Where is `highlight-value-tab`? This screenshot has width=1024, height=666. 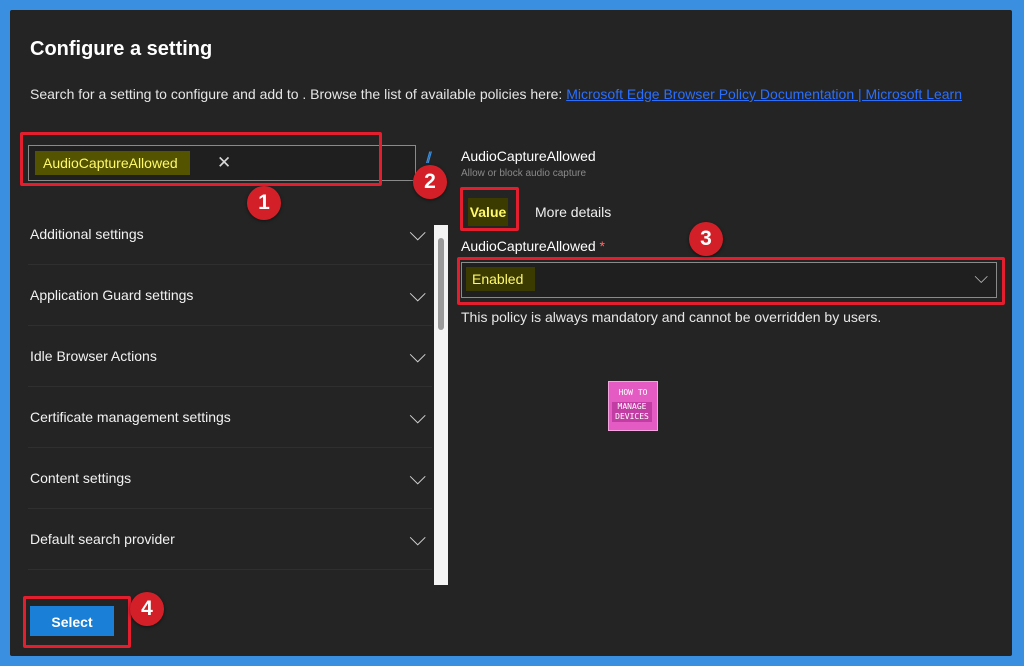
highlight-value-tab is located at coordinates (489, 209).